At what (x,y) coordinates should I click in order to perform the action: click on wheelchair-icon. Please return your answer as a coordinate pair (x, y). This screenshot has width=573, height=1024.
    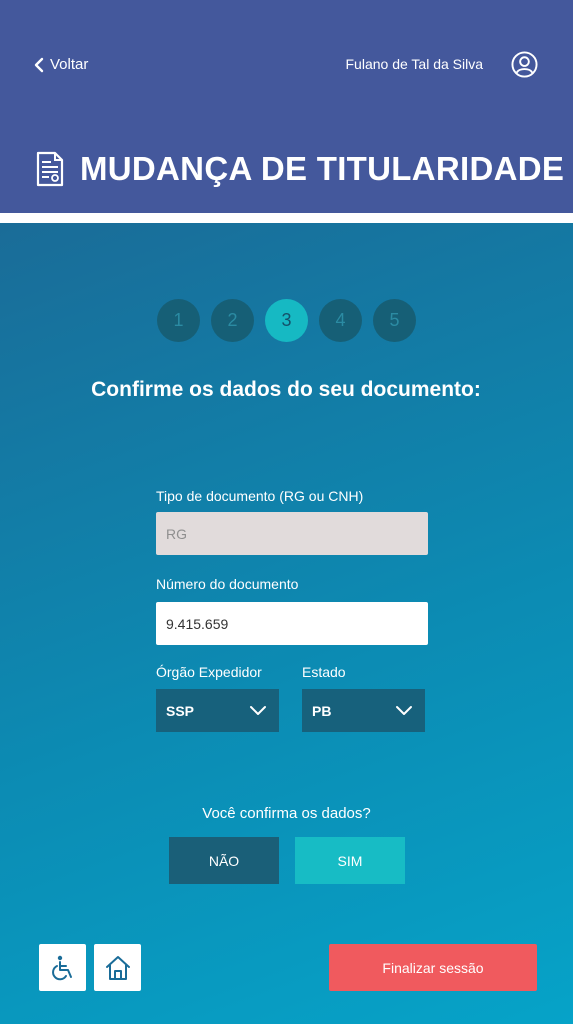
    Looking at the image, I should click on (61, 967).